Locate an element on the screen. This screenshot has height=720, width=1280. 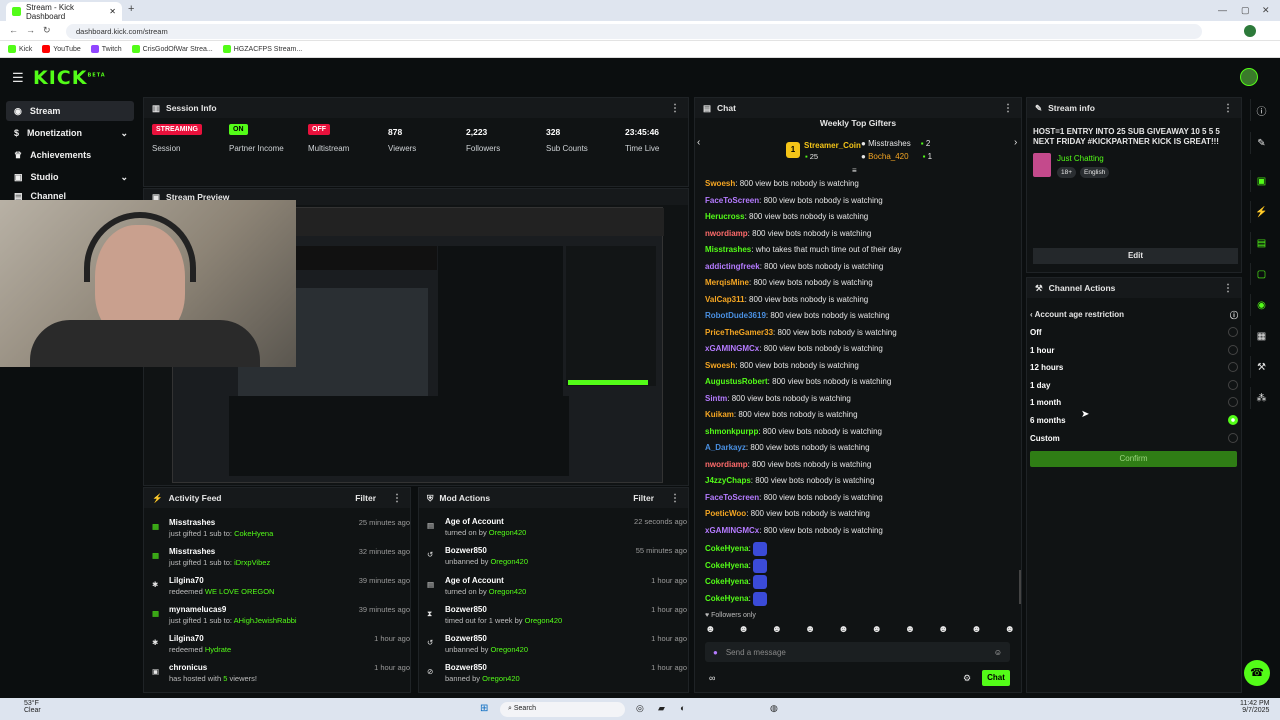
chat-username: A_Darkayz is located at coordinates (725, 447).